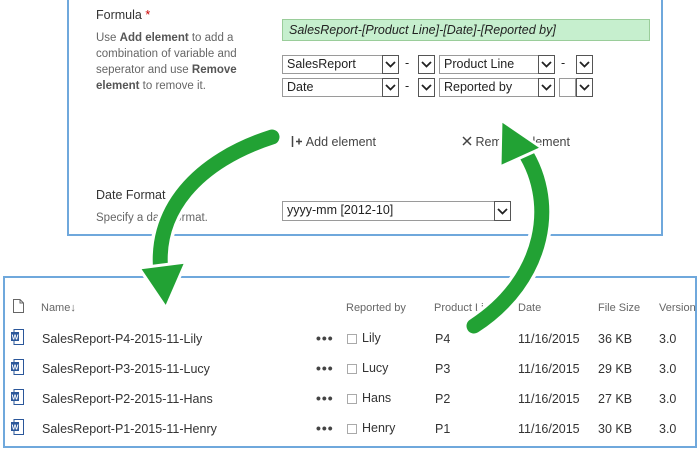 The image size is (699, 451). Describe the element at coordinates (127, 399) in the screenshot. I see `file-name-link: SalesReport-P2-2015-11-Hans` at that location.